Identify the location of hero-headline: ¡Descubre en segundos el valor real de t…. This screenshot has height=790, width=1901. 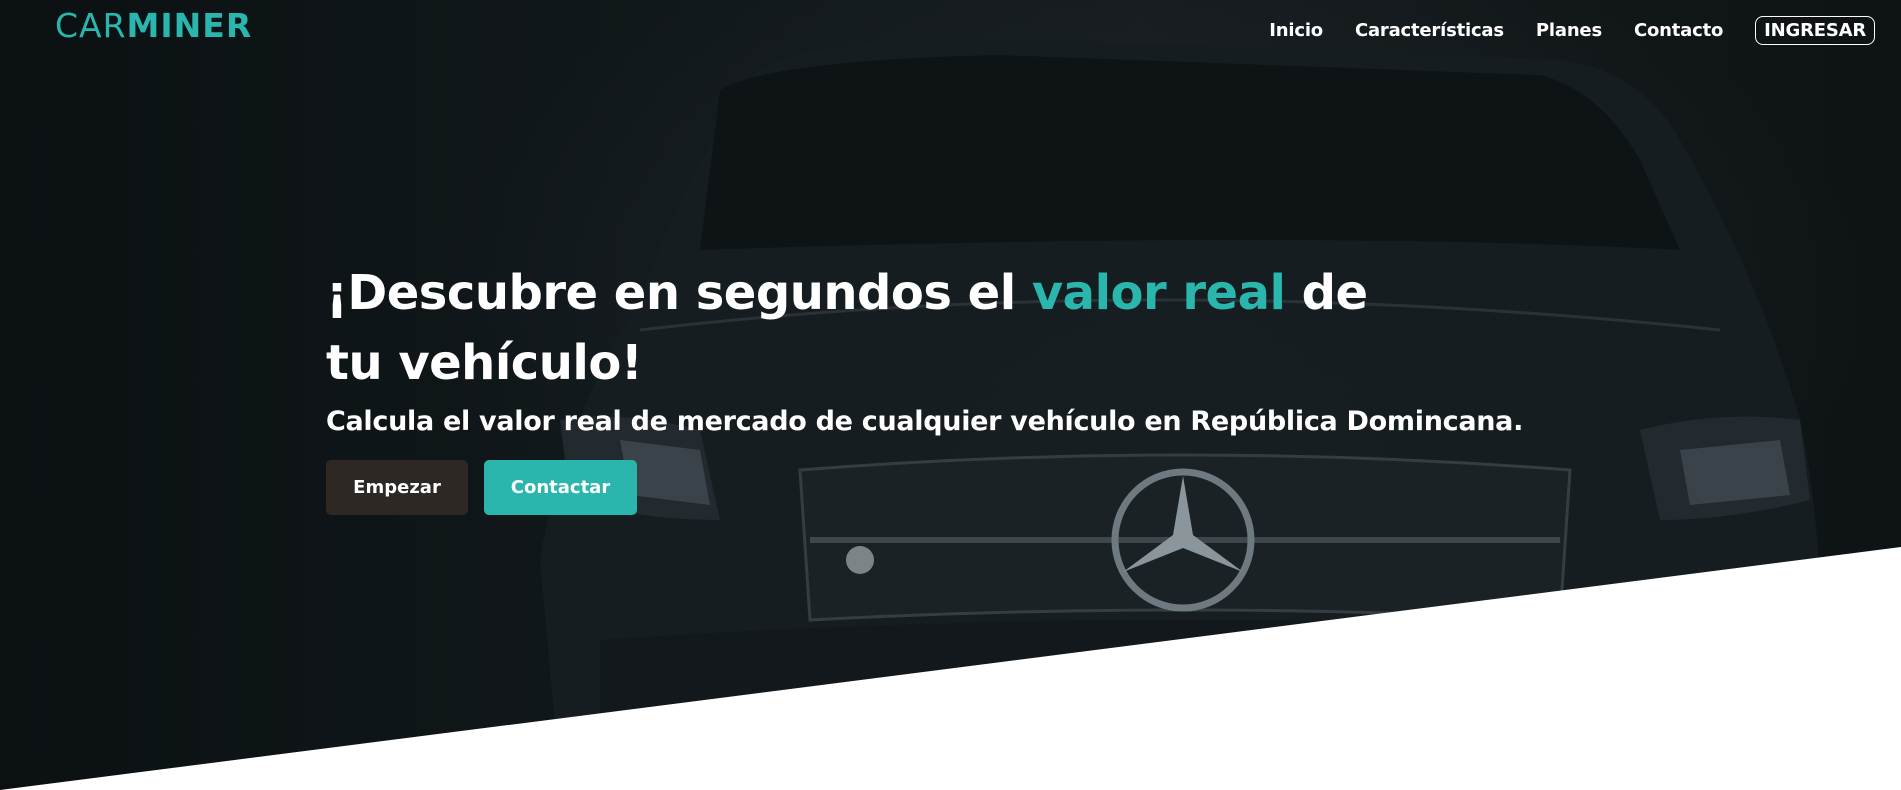
(876, 328).